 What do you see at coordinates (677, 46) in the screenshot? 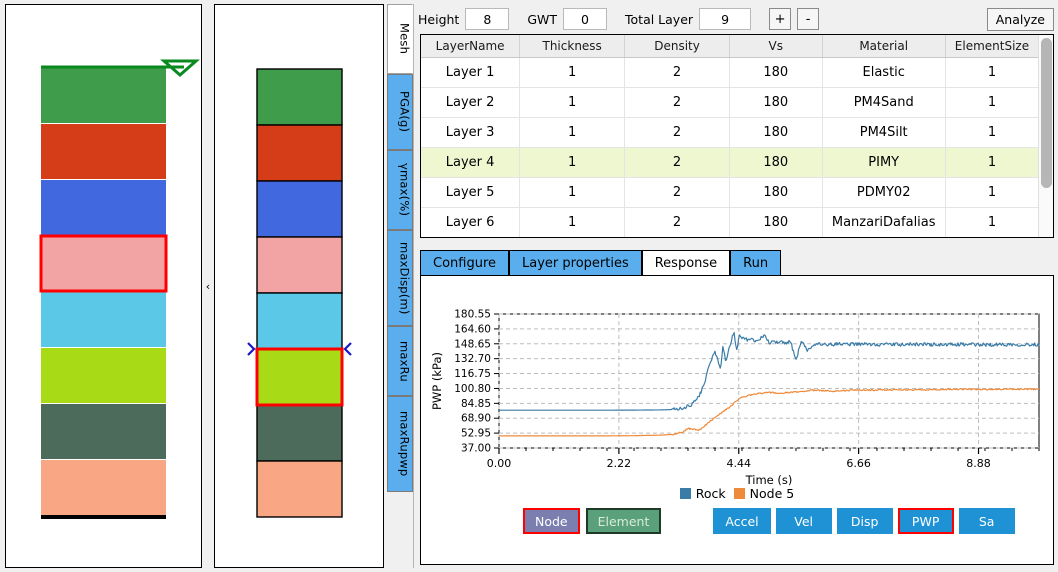
I see `column-header: Density` at bounding box center [677, 46].